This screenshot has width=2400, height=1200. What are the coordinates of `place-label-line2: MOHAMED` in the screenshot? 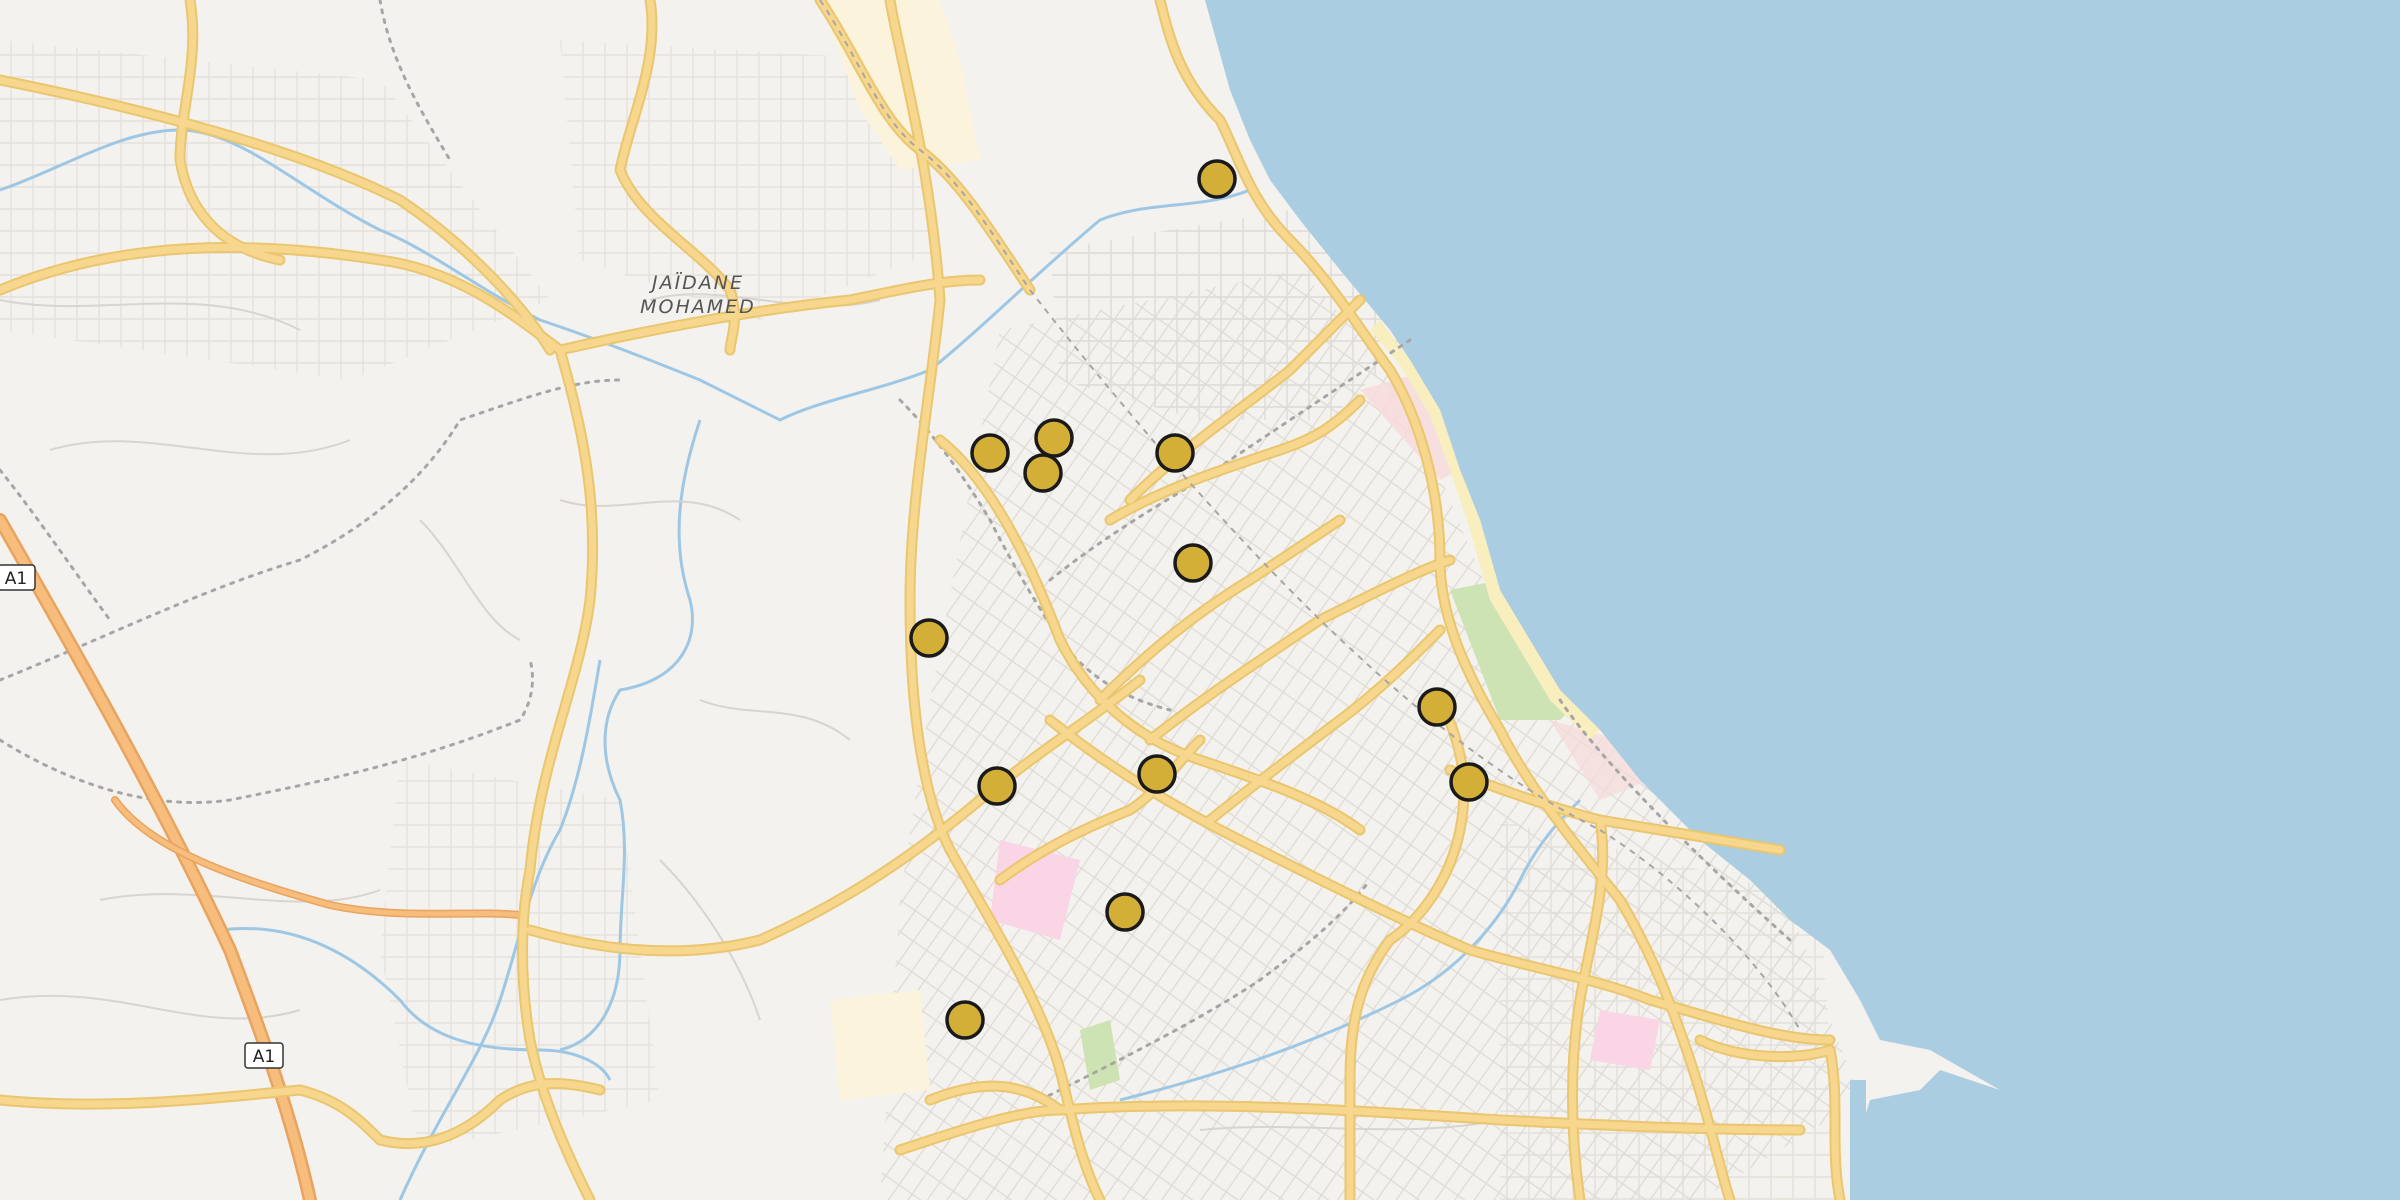 It's located at (698, 307).